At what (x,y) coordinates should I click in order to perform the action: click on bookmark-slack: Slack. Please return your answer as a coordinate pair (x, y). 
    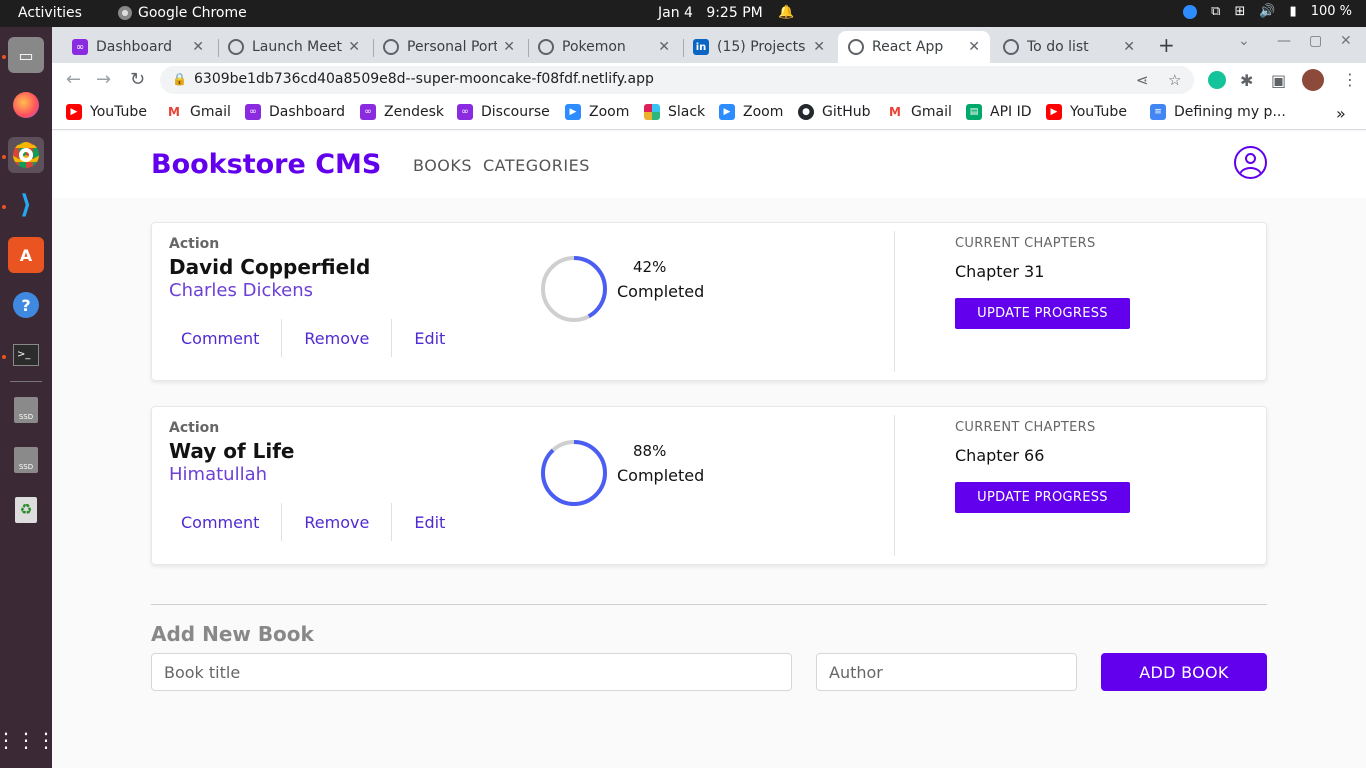
    Looking at the image, I should click on (674, 112).